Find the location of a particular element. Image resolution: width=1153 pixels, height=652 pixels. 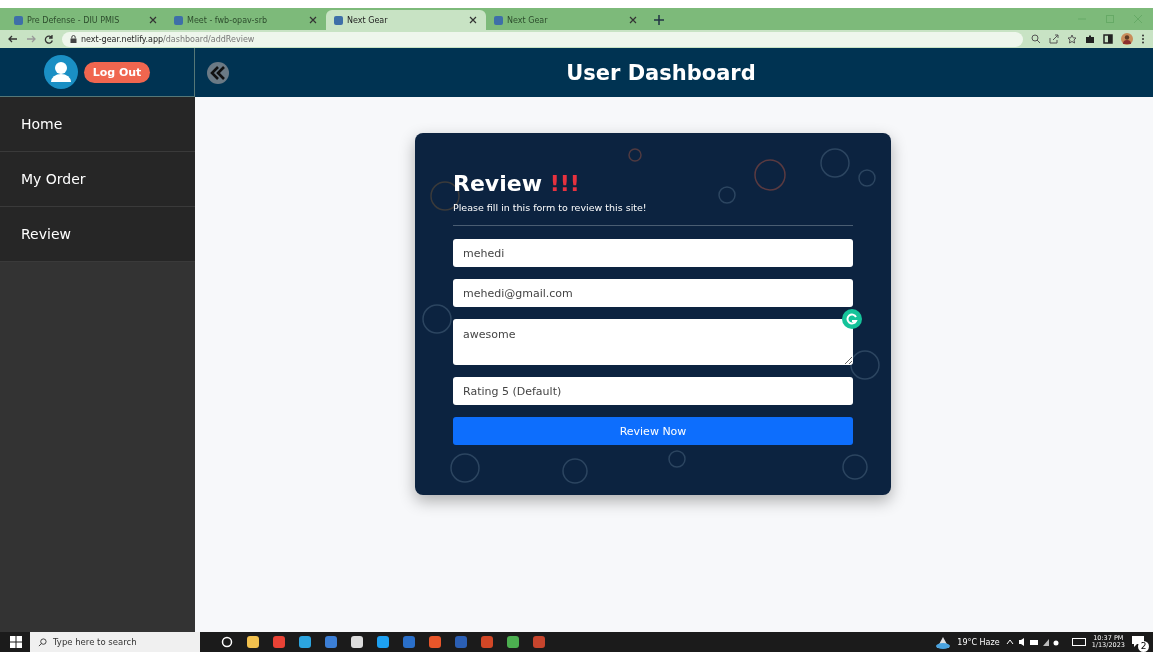

windows-start-icon is located at coordinates (16, 642).